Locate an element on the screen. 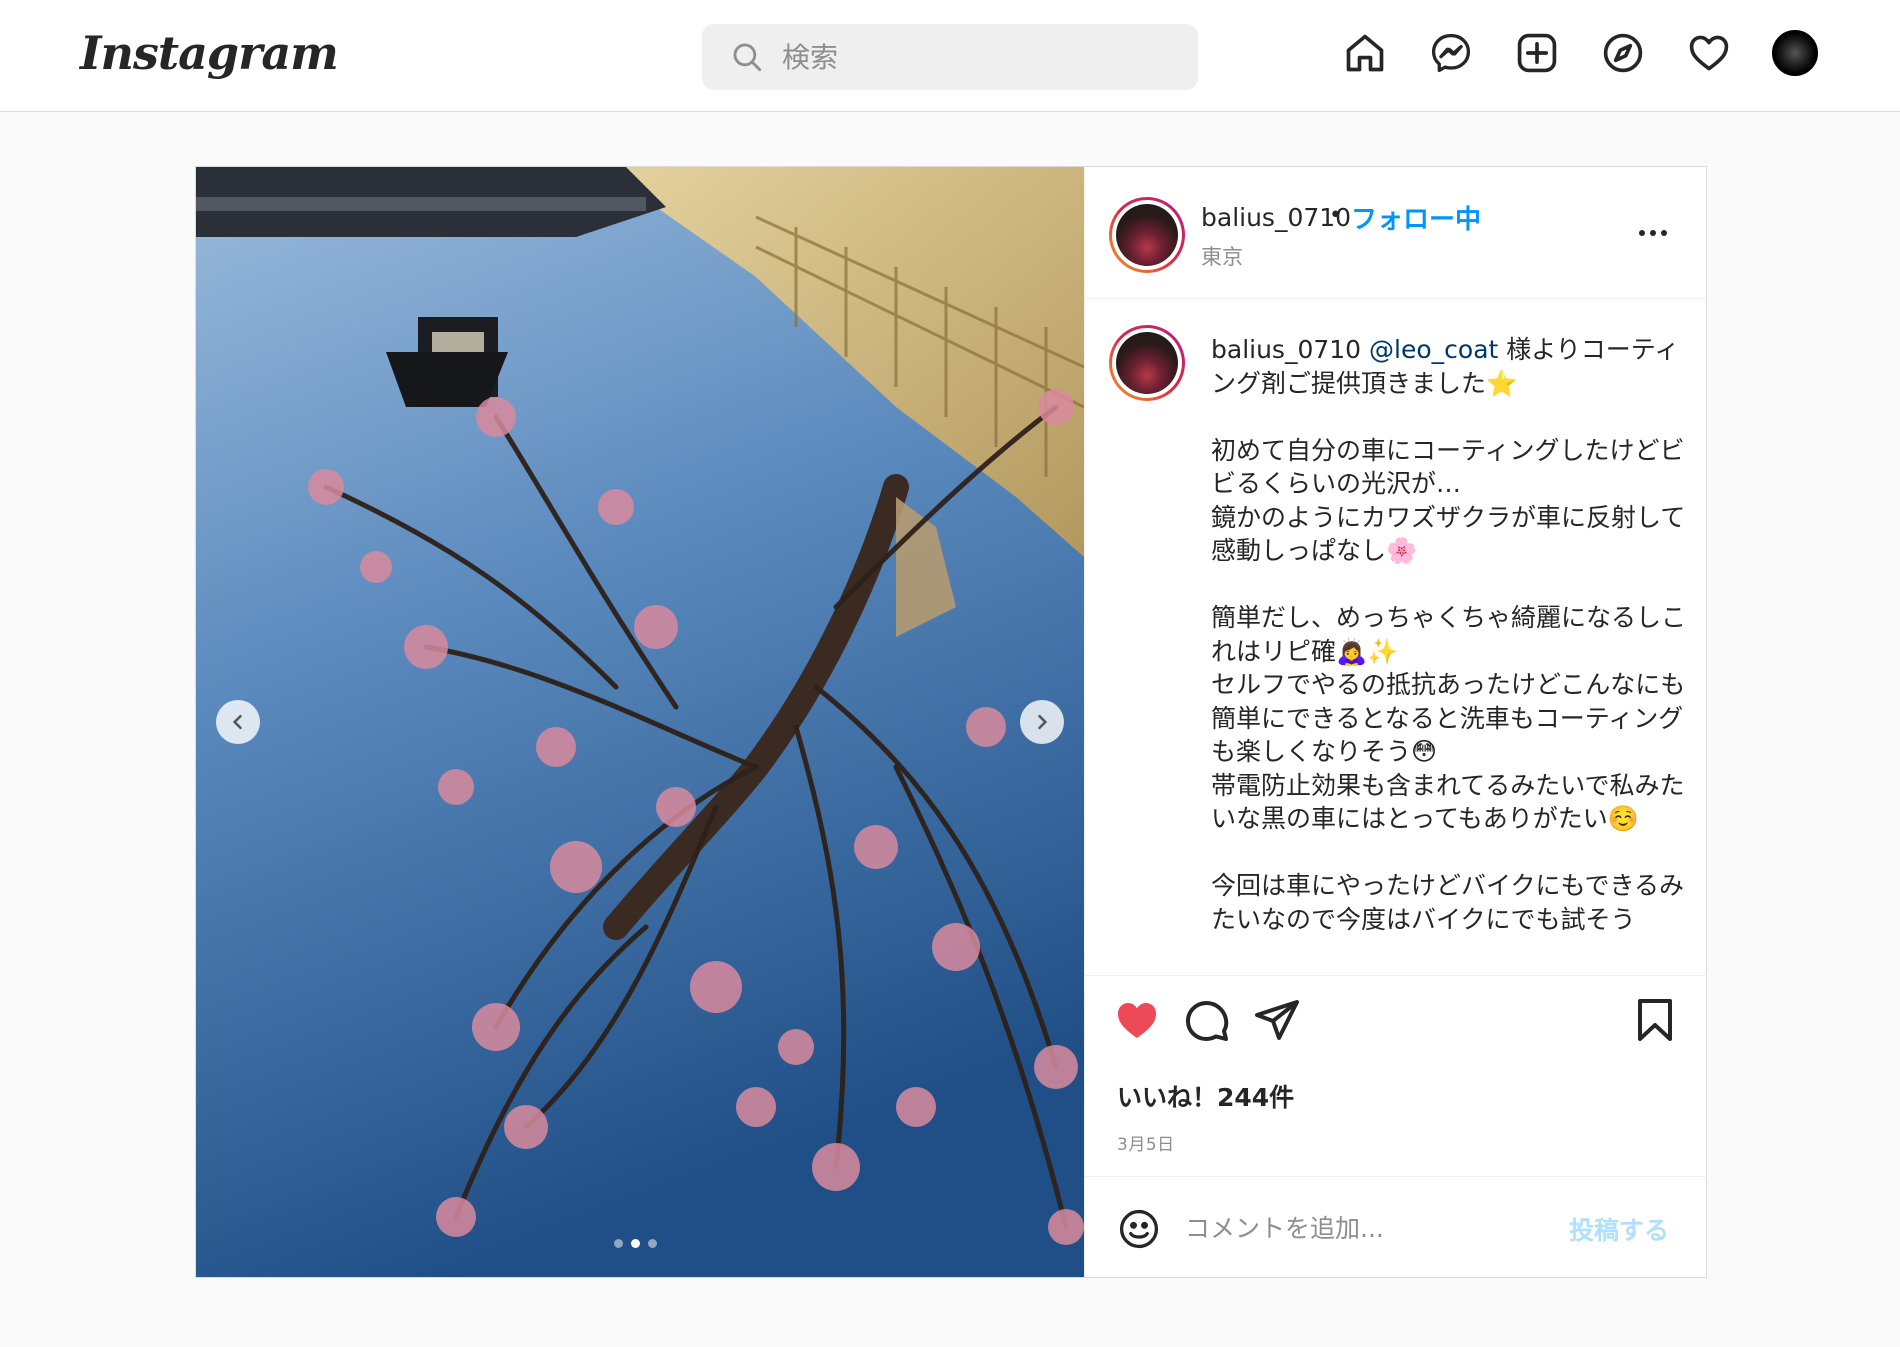 This screenshot has height=1347, width=1900. messenger-icon is located at coordinates (1451, 53).